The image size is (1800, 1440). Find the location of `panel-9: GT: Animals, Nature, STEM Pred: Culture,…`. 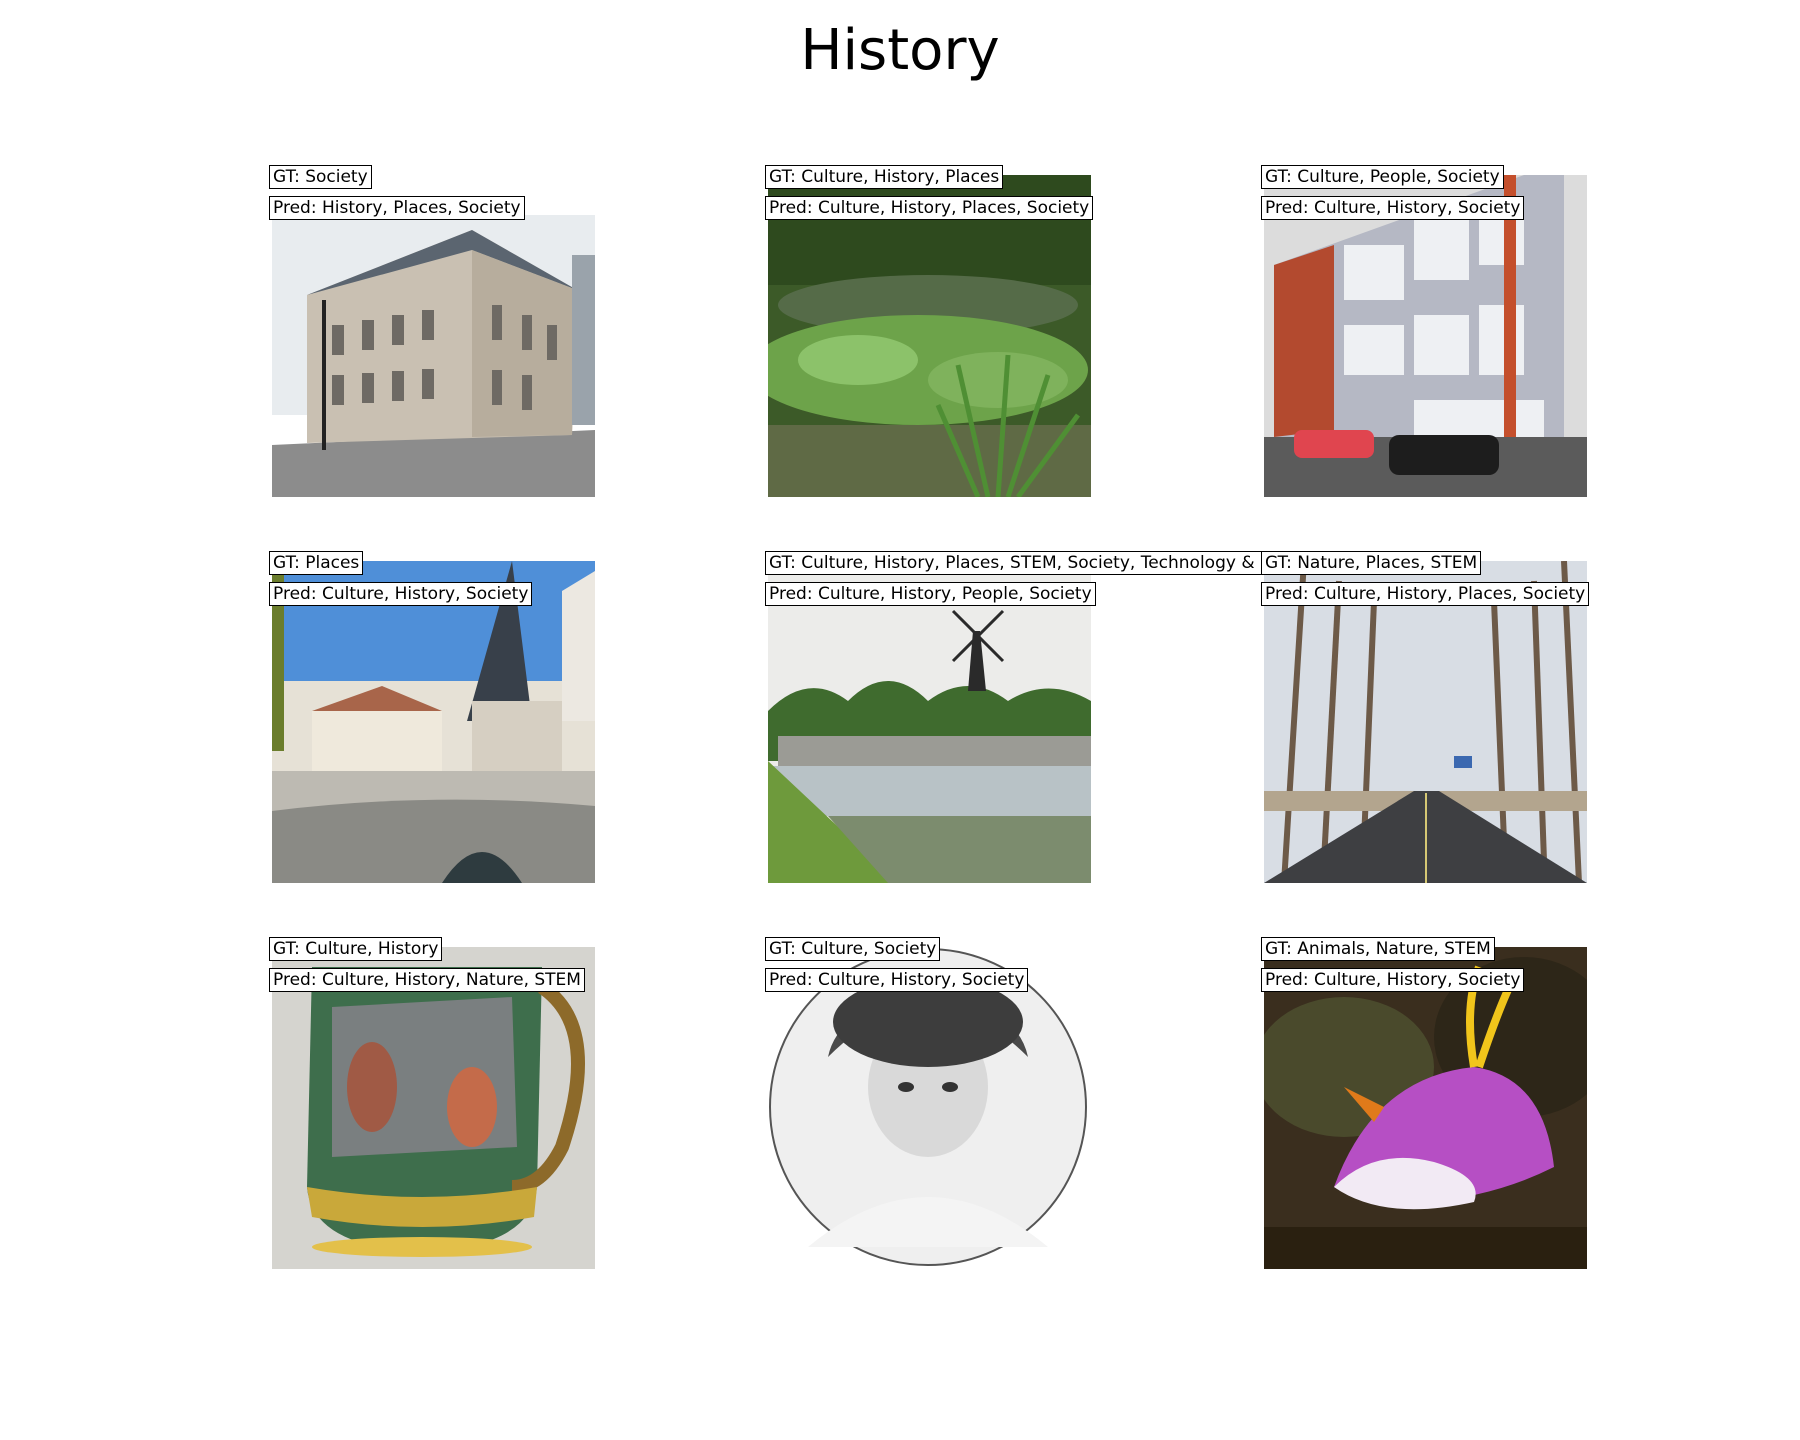

panel-9: GT: Animals, Nature, STEM Pred: Culture,… is located at coordinates (1424, 1103).